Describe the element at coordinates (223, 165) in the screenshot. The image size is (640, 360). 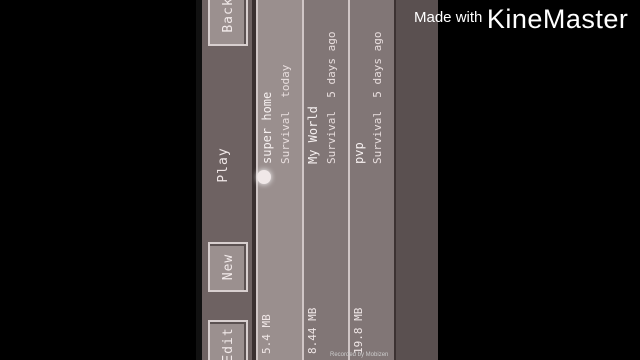
I see `play-button: Play` at that location.